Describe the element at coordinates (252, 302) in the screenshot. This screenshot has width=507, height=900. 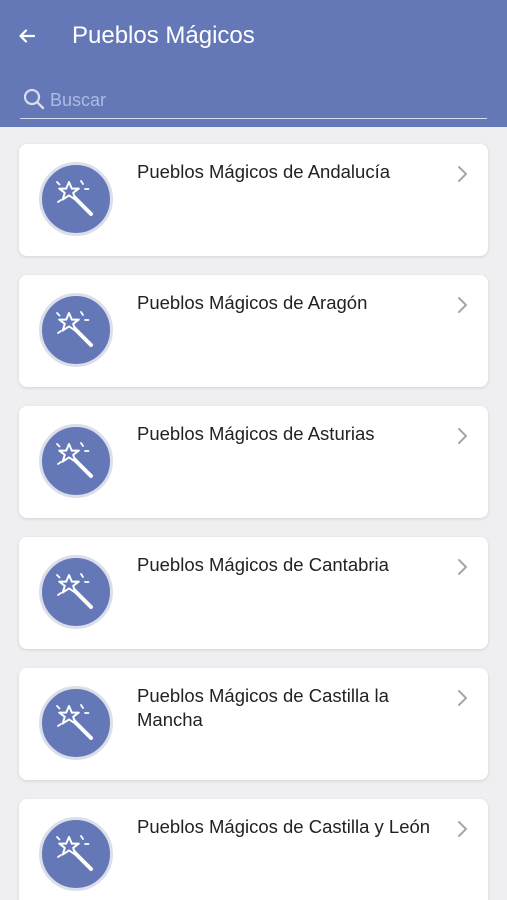
I see `list-item-label: Pueblos Mágicos de Aragón` at that location.